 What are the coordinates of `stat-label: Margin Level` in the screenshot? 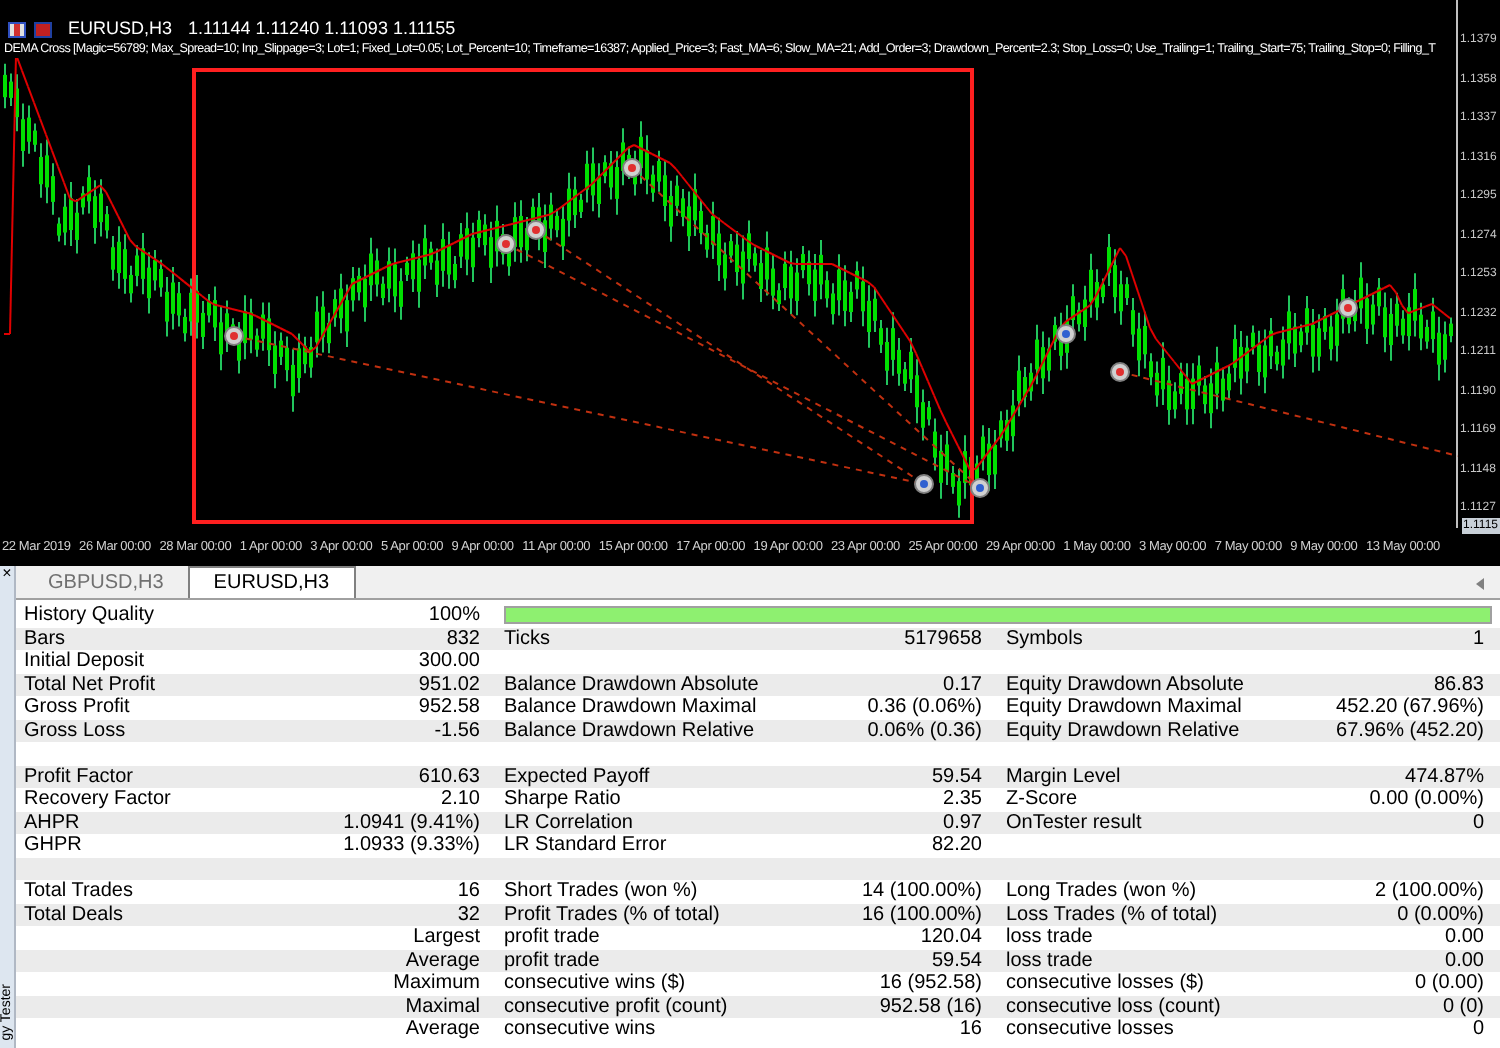 It's located at (1063, 776).